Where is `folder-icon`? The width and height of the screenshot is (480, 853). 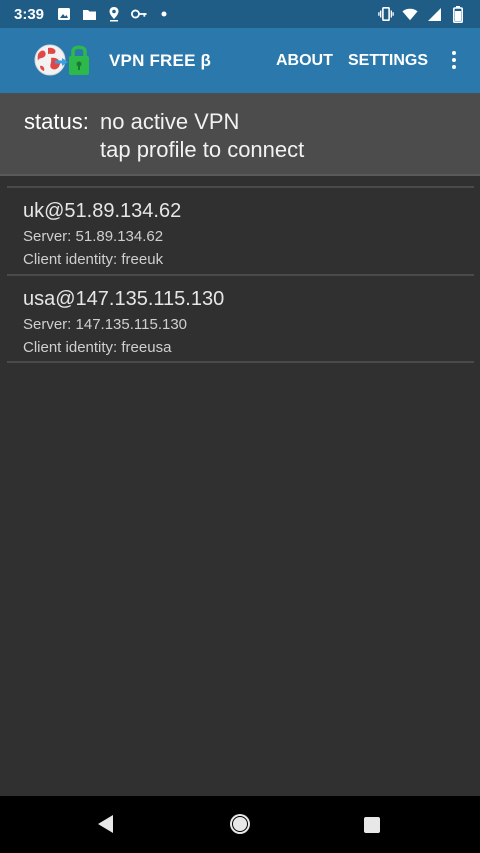 folder-icon is located at coordinates (89, 14).